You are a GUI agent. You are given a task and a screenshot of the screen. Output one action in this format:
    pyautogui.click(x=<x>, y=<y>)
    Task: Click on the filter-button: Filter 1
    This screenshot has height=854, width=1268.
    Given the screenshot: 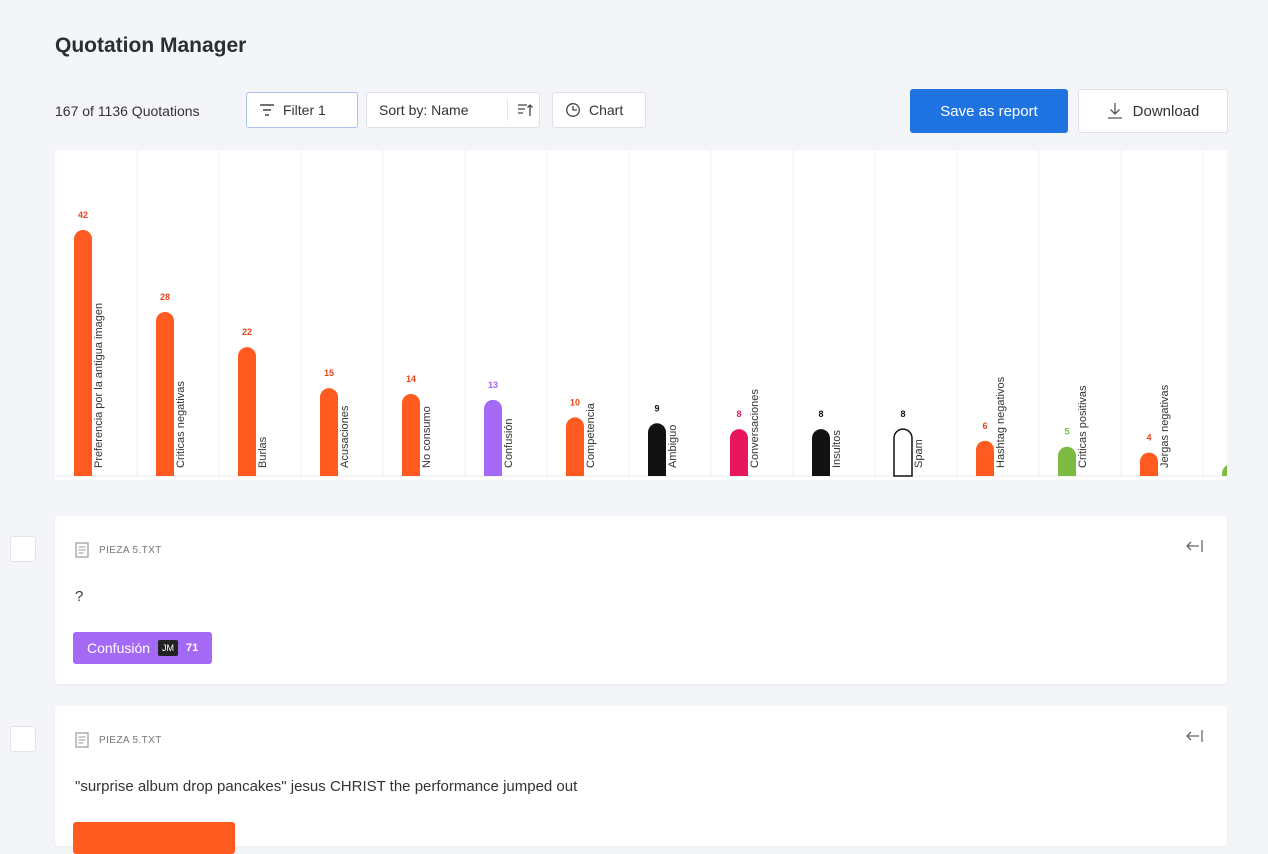 What is the action you would take?
    pyautogui.click(x=302, y=110)
    